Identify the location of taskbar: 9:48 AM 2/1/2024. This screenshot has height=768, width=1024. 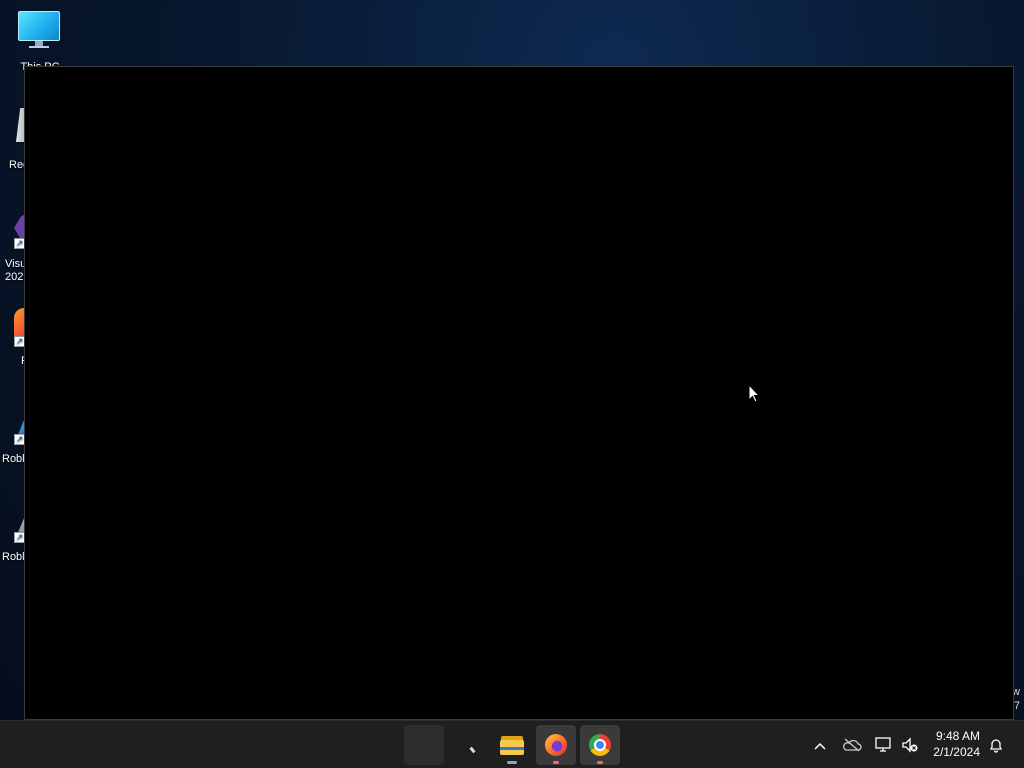
(512, 744).